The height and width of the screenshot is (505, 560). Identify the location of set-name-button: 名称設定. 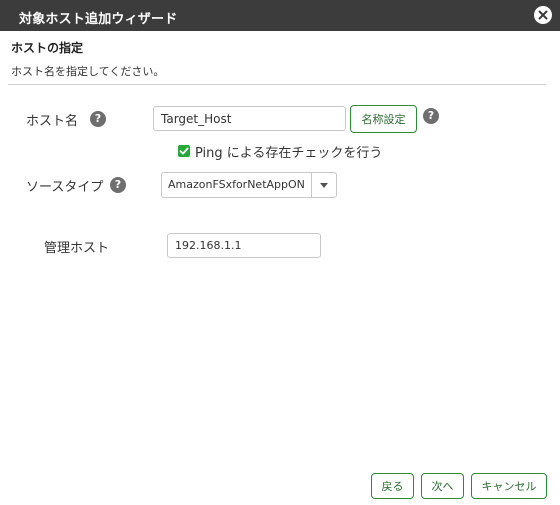
(383, 119).